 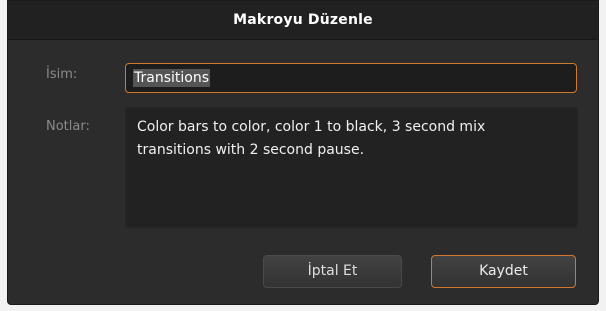 I want to click on name-input-value: Transitions, so click(x=171, y=78).